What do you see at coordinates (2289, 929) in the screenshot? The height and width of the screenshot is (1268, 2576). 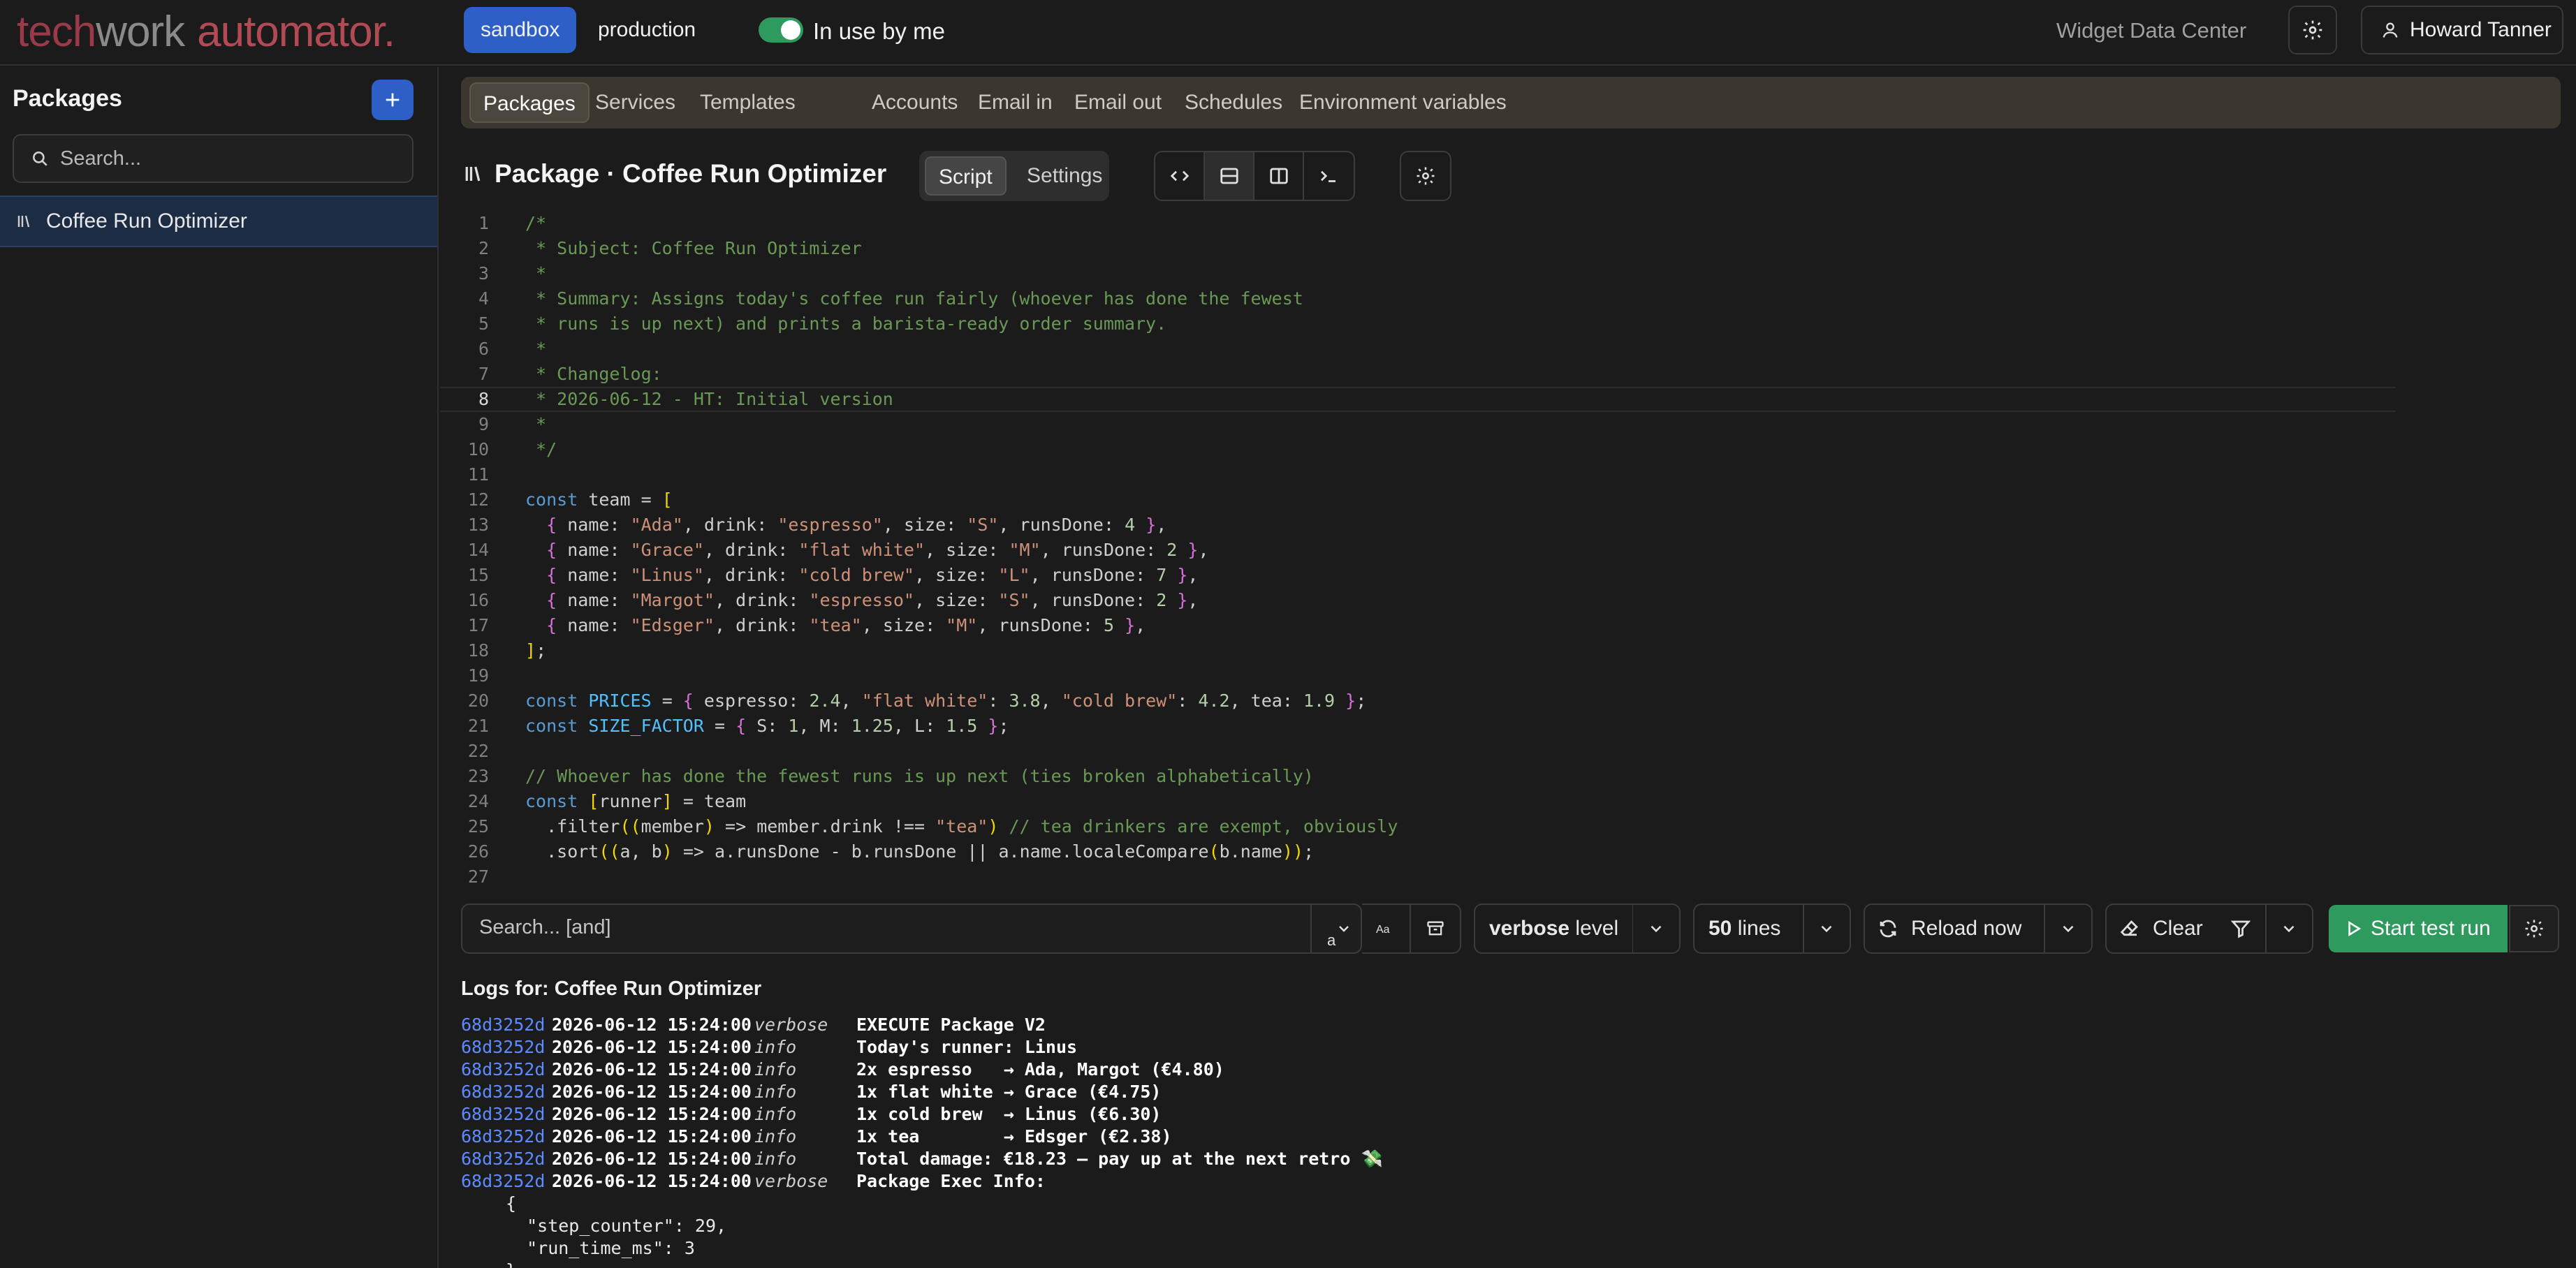 I see `clear-options-chevron` at bounding box center [2289, 929].